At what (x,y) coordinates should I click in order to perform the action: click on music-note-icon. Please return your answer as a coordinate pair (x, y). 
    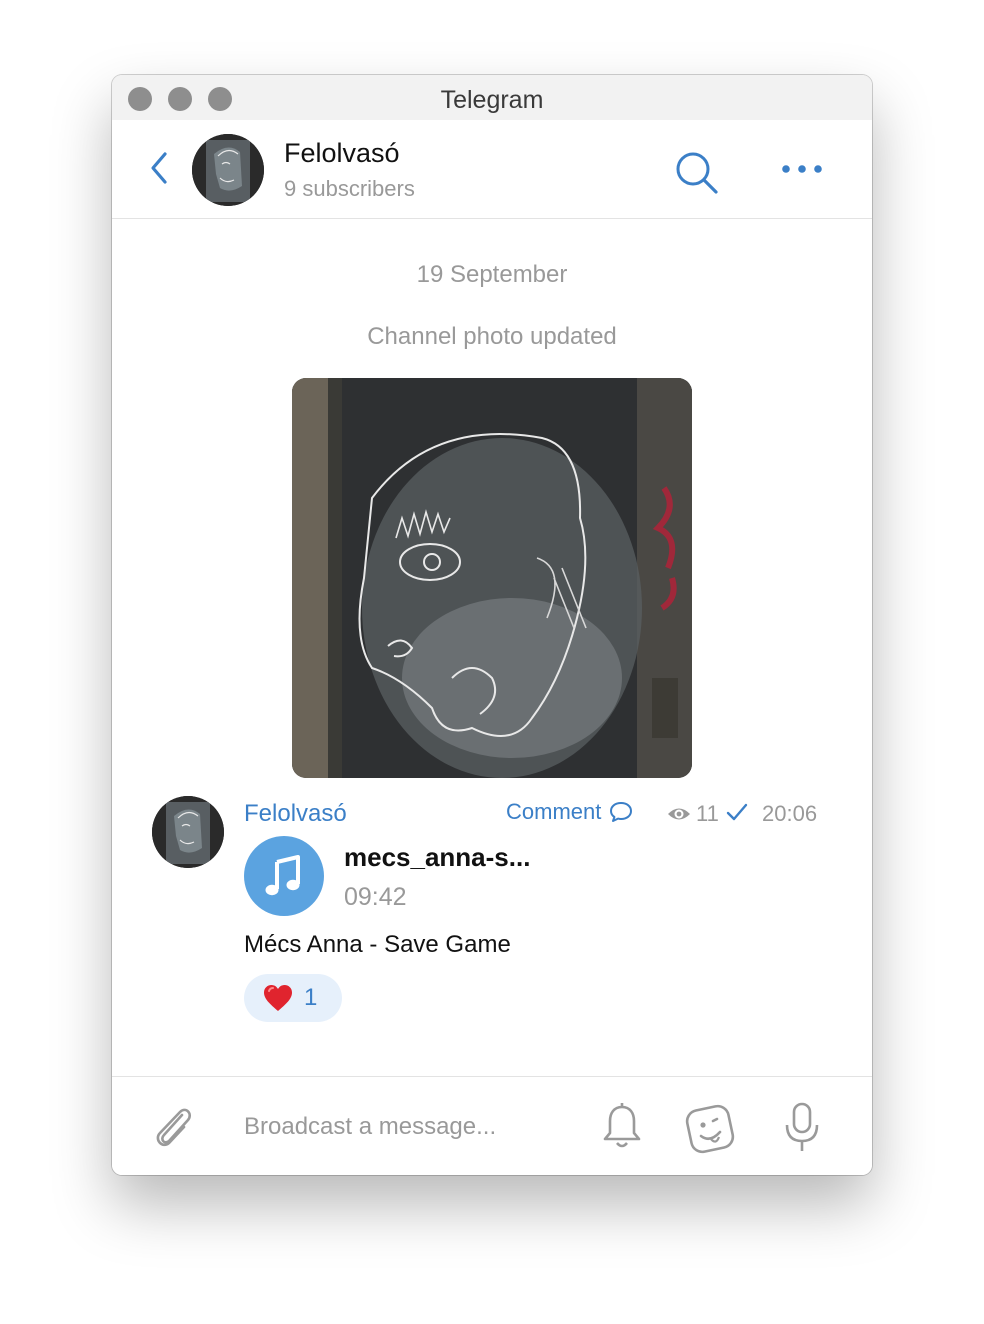
    Looking at the image, I should click on (282, 875).